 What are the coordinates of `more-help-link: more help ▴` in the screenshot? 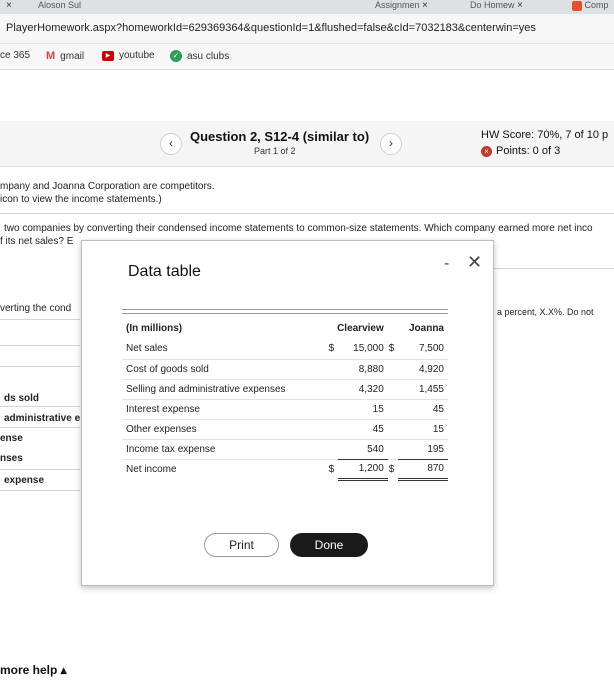 It's located at (33, 670).